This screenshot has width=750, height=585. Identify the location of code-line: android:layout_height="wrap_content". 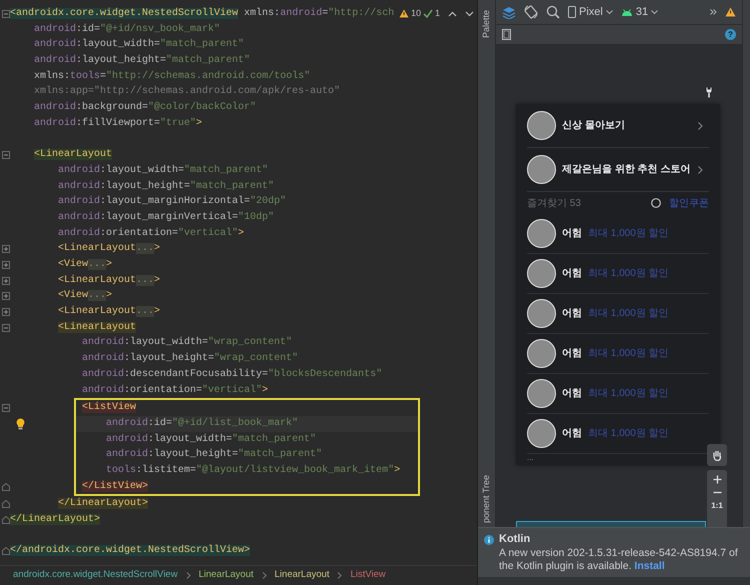
(190, 359).